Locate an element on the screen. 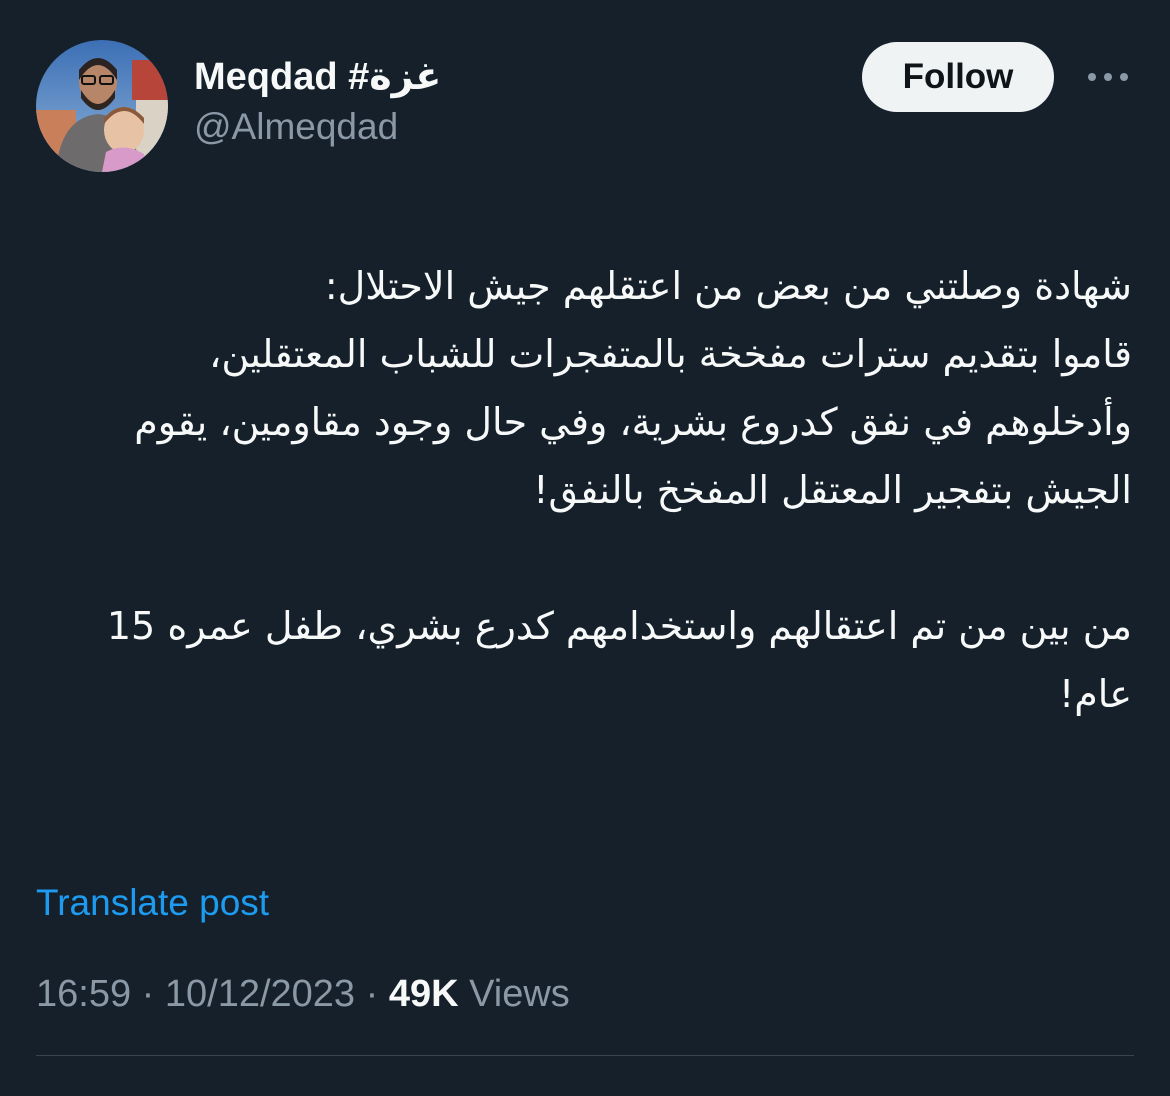 The width and height of the screenshot is (1170, 1096). more-options-button is located at coordinates (1108, 77).